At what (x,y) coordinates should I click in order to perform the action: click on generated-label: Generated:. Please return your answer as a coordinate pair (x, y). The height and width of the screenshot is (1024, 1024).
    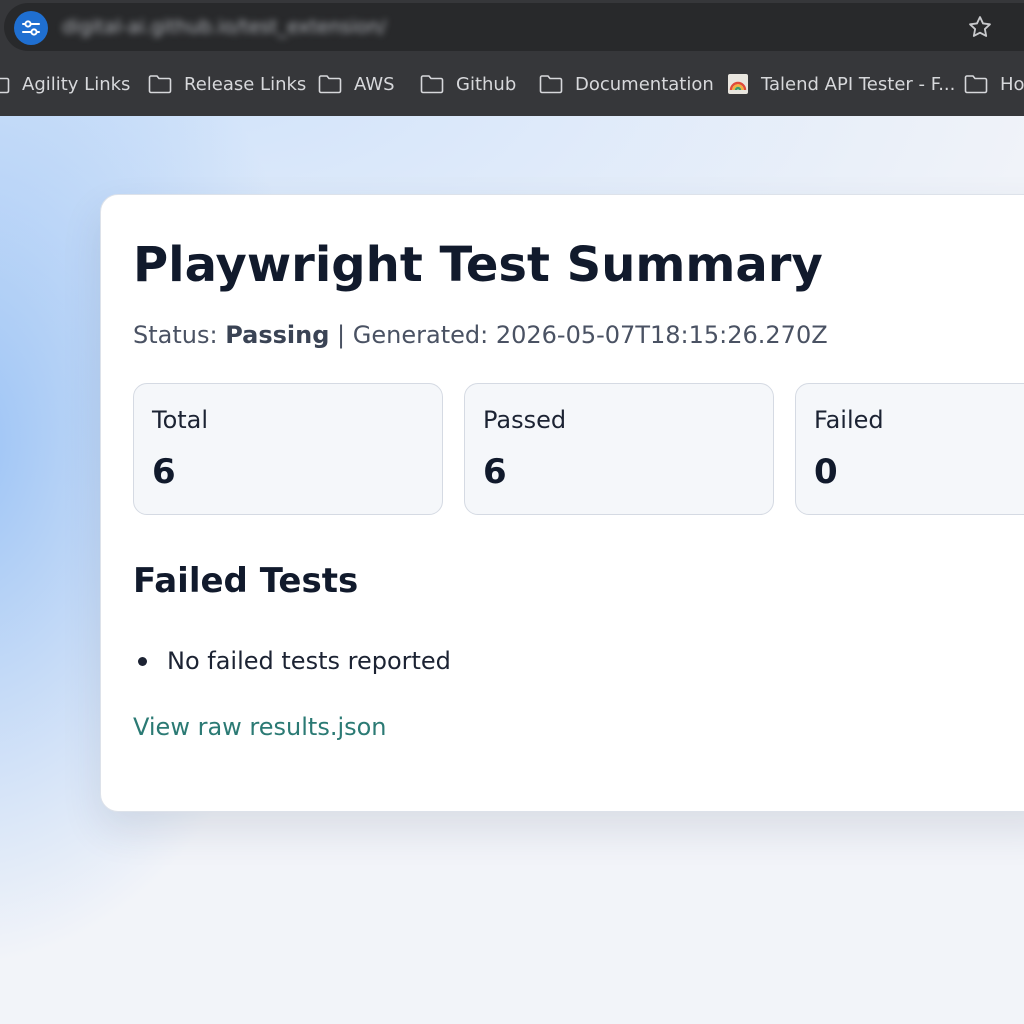
    Looking at the image, I should click on (420, 335).